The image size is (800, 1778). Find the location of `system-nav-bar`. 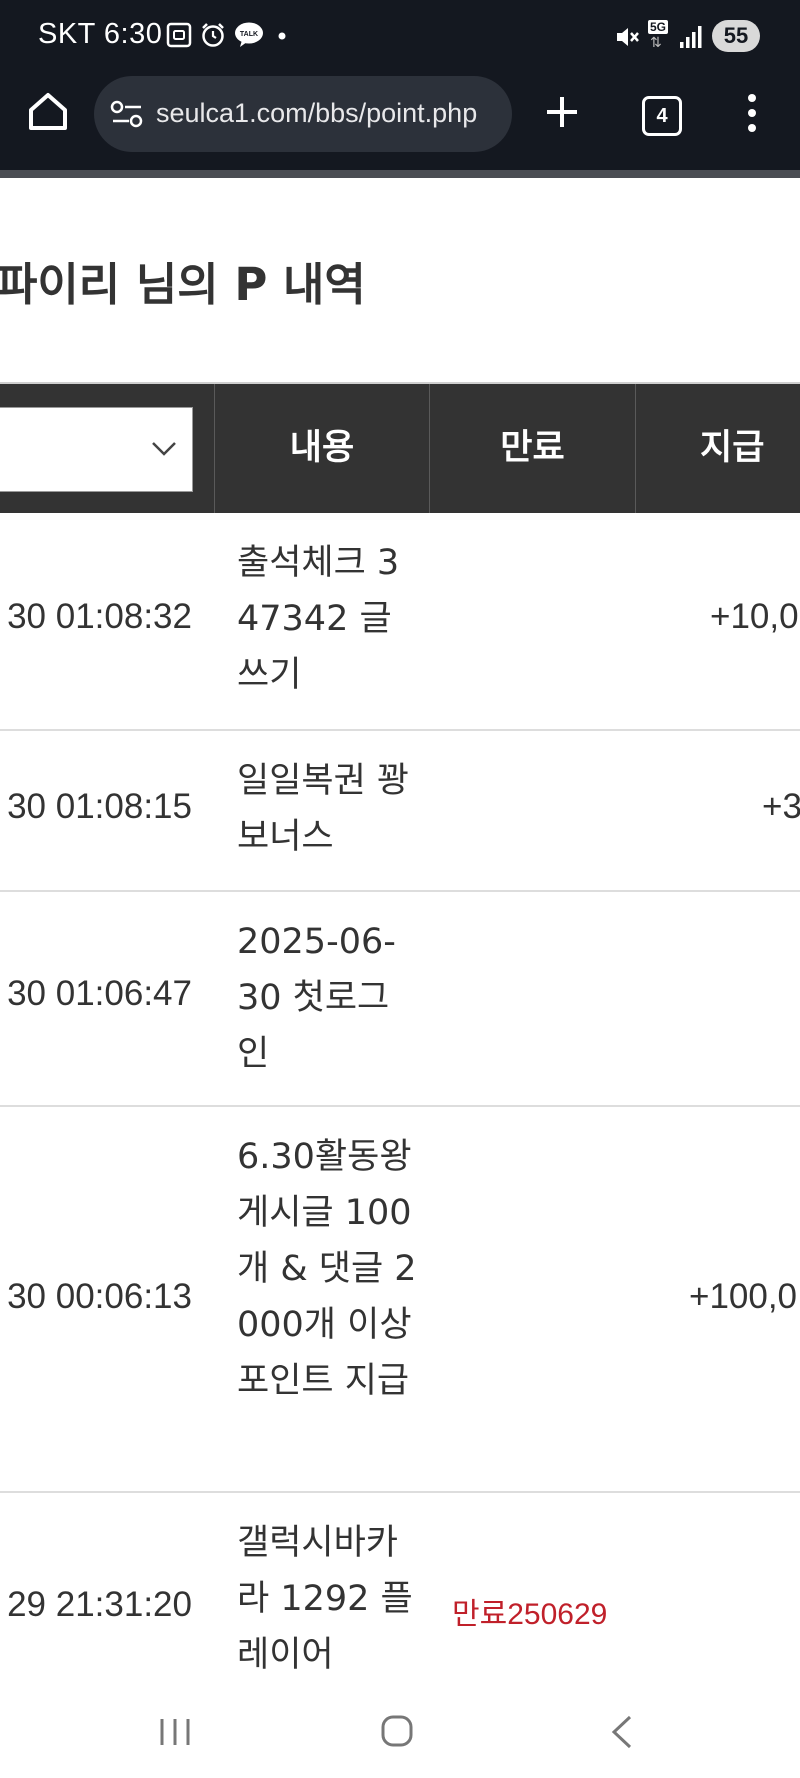

system-nav-bar is located at coordinates (400, 1734).